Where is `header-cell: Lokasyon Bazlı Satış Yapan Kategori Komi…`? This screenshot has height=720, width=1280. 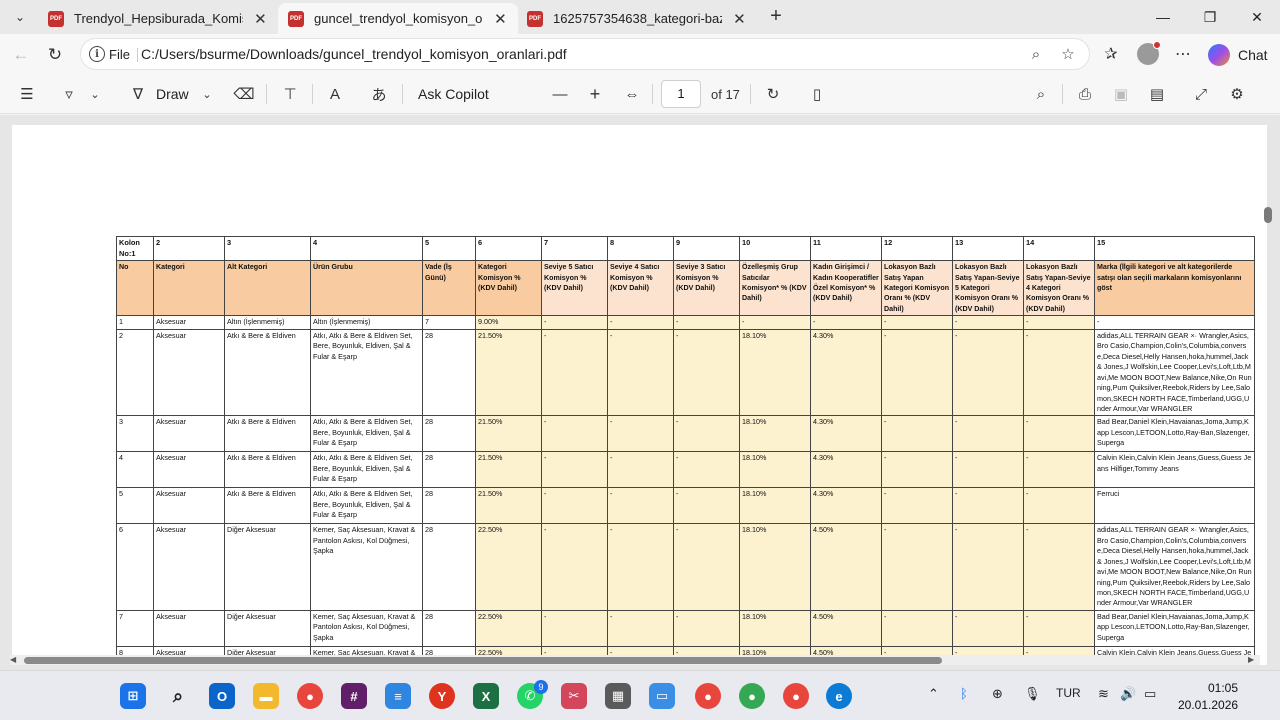 header-cell: Lokasyon Bazlı Satış Yapan Kategori Komi… is located at coordinates (917, 288).